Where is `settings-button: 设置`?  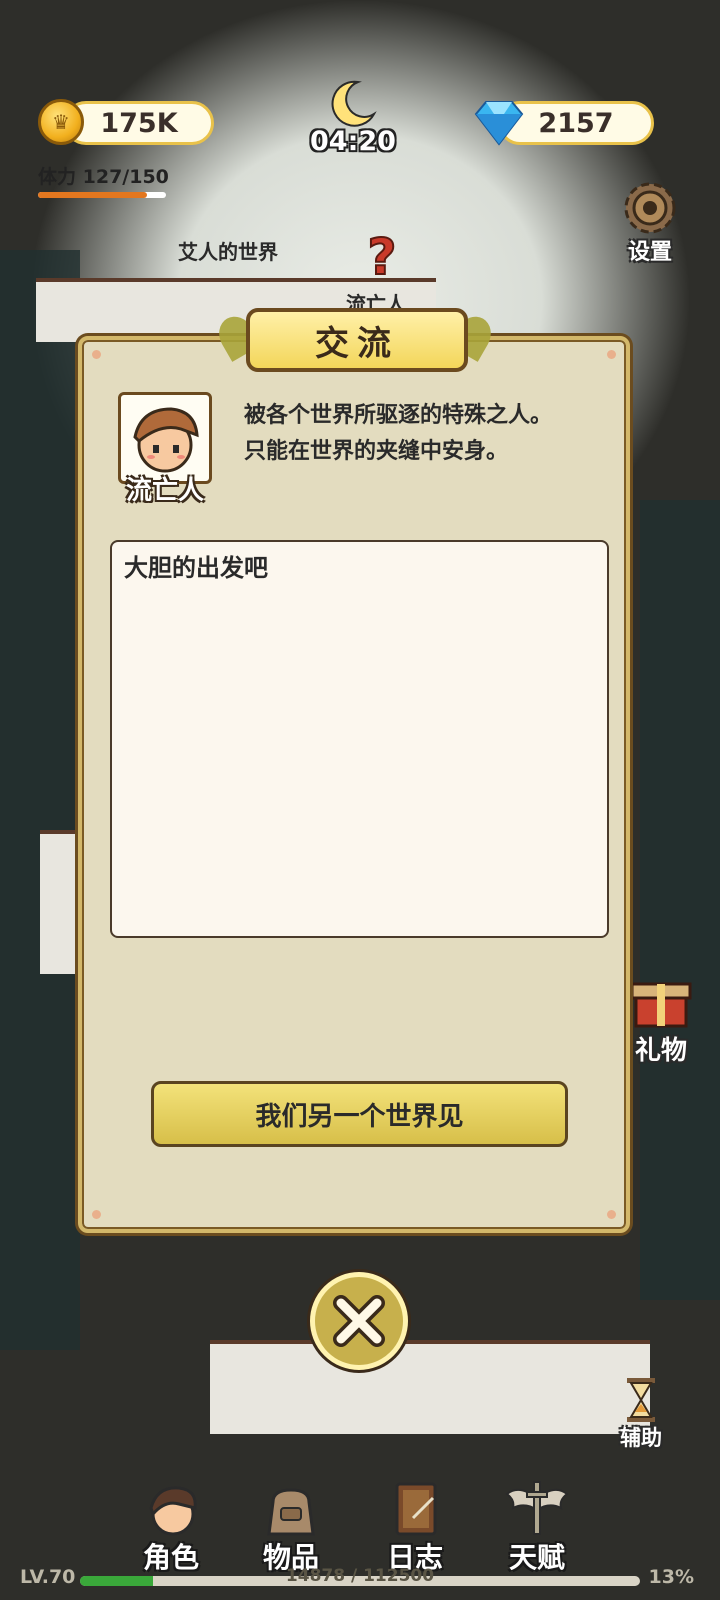
settings-button: 设置 is located at coordinates (650, 221).